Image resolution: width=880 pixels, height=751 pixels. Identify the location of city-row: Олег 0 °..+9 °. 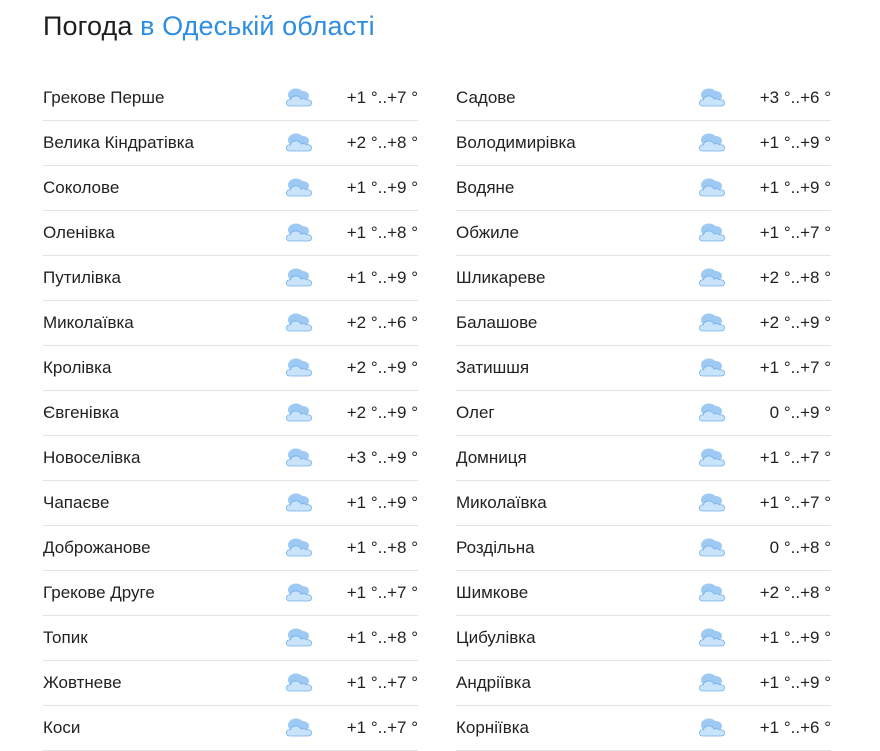
(643, 413).